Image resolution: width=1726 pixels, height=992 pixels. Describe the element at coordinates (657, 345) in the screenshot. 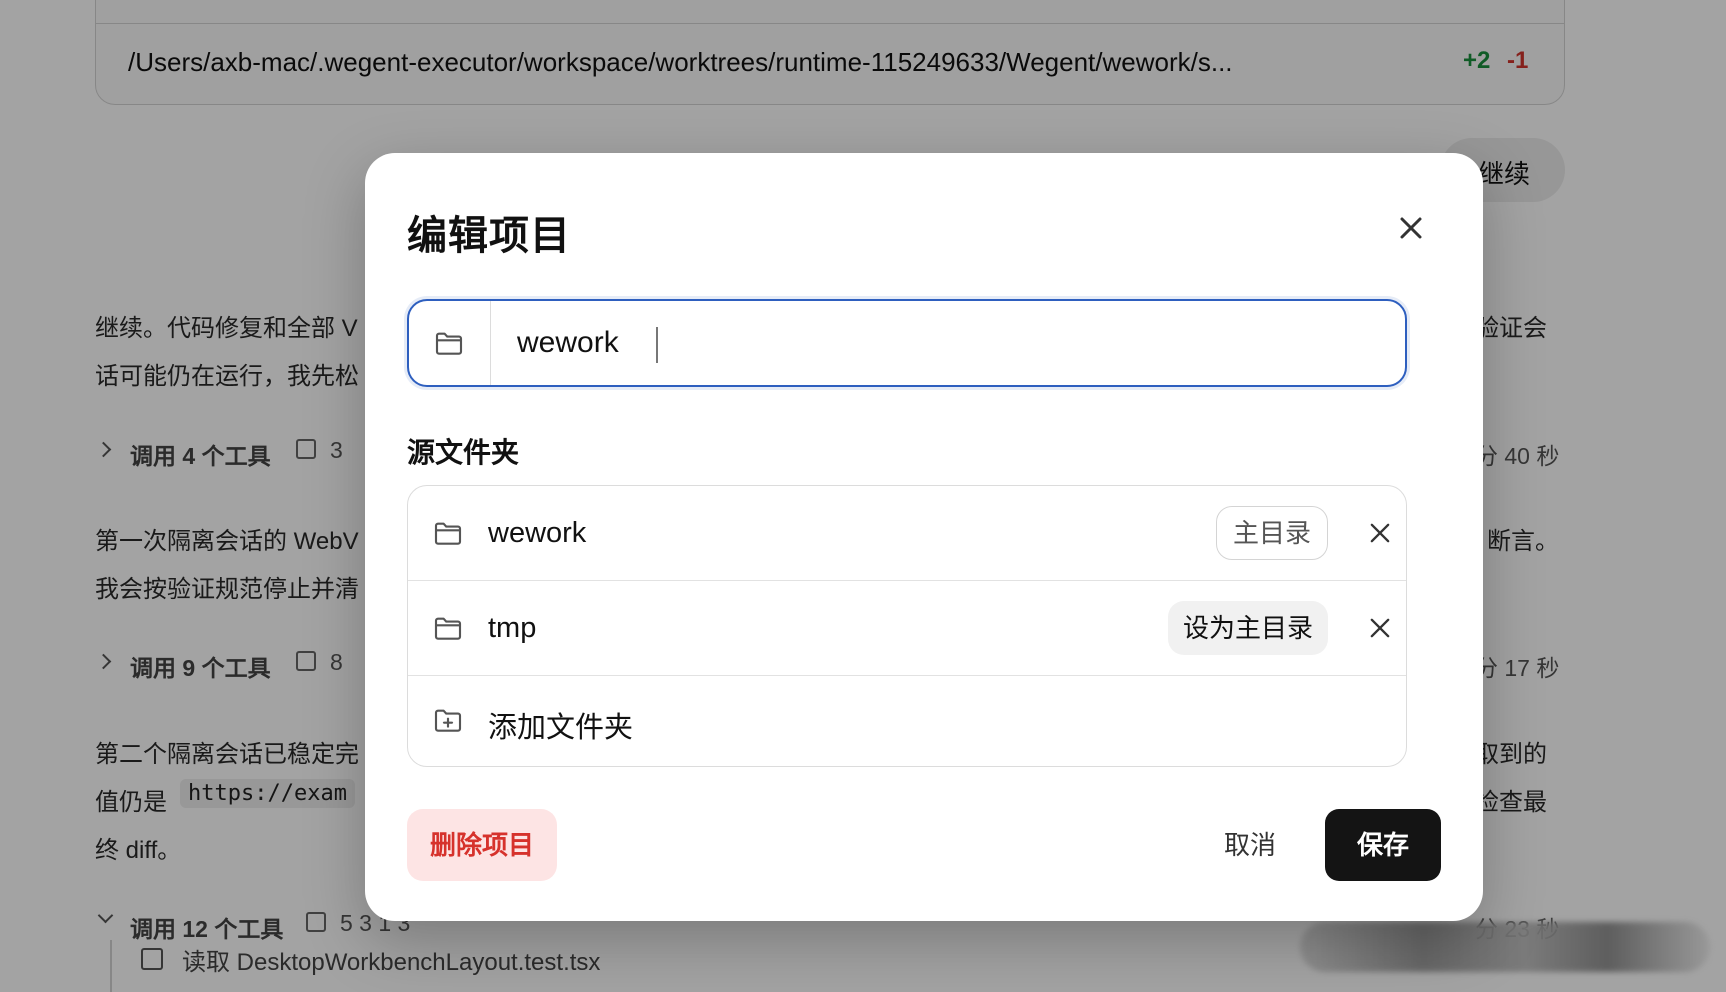

I see `text-caret` at that location.